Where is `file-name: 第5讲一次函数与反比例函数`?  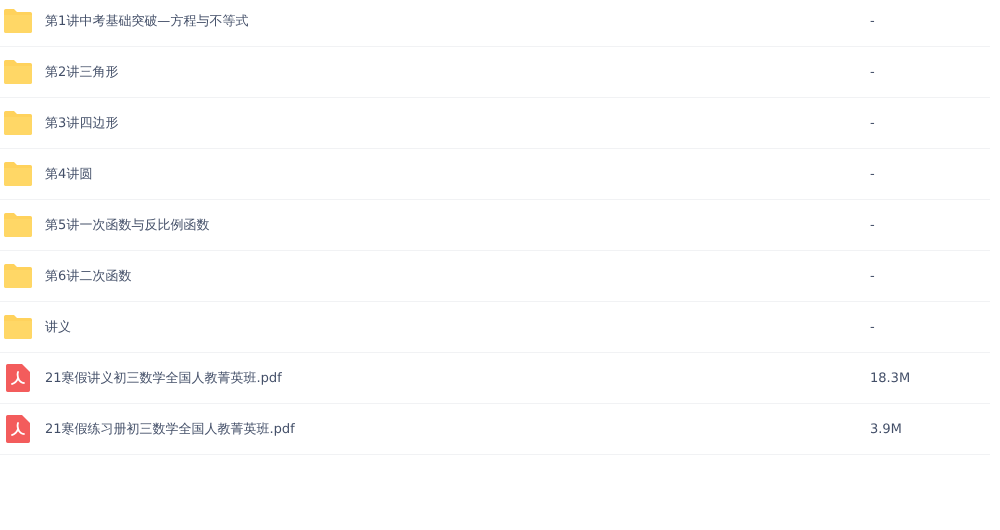
file-name: 第5讲一次函数与反比例函数 is located at coordinates (457, 225).